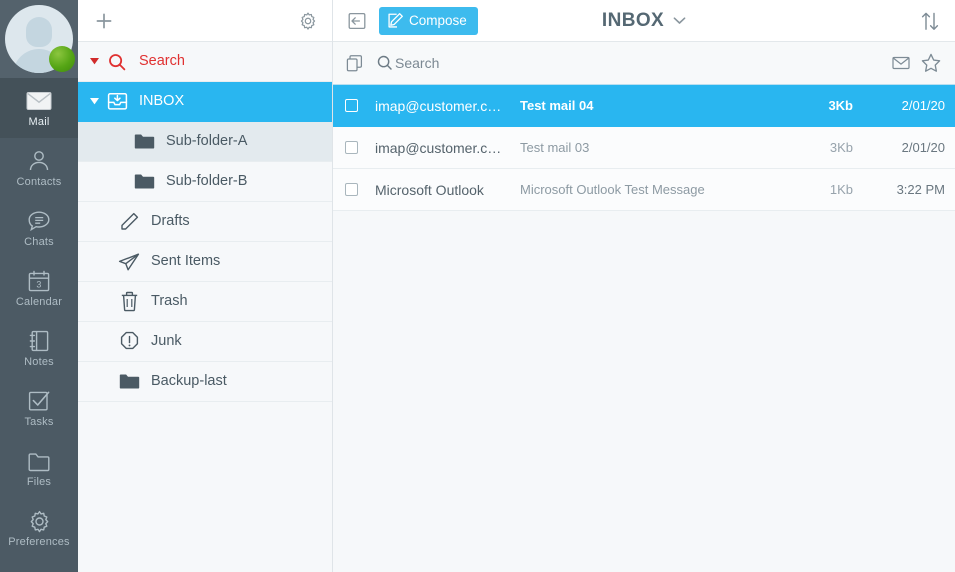 The height and width of the screenshot is (572, 955). I want to click on svg-text: 3, so click(38, 284).